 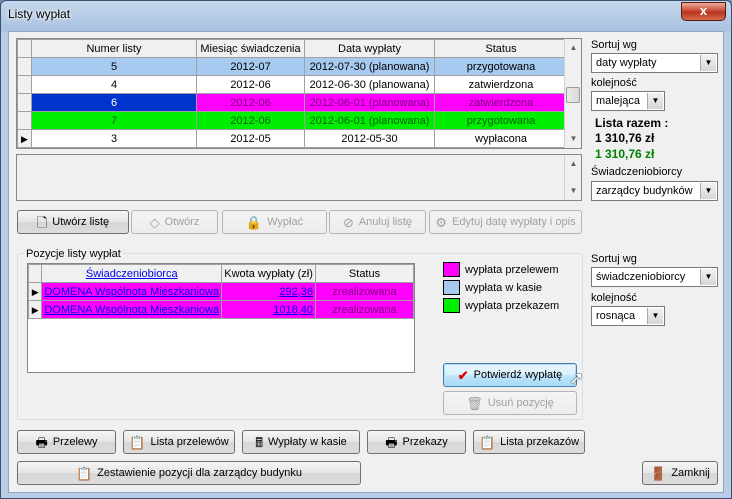 I want to click on clipboard-icon: 📋, so click(x=84, y=473).